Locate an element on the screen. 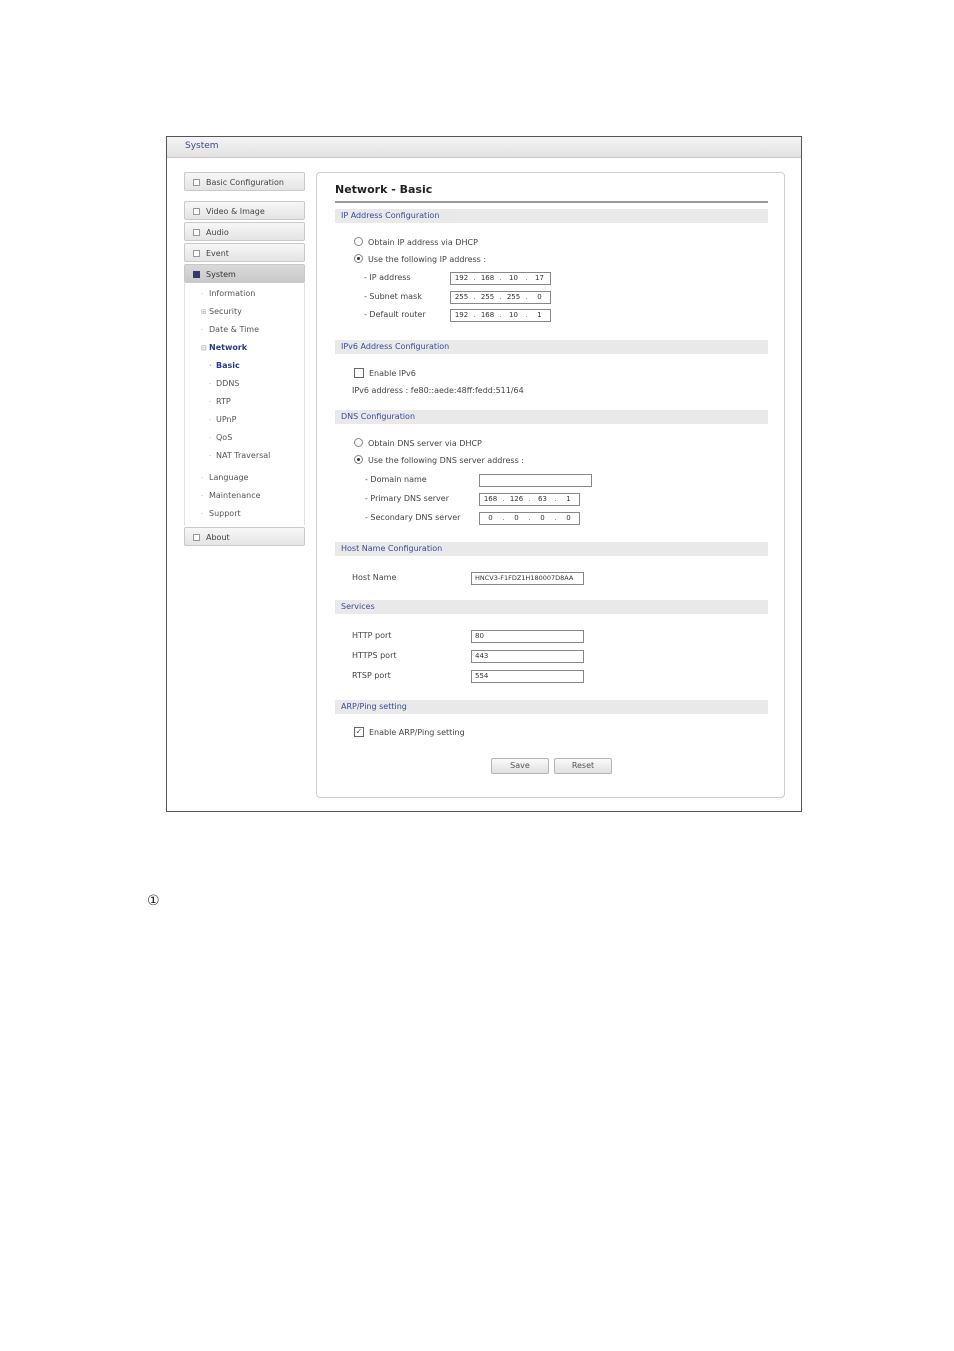 The width and height of the screenshot is (954, 1351). dhcp-dns-option: Obtain DNS server via DHCP is located at coordinates (418, 444).